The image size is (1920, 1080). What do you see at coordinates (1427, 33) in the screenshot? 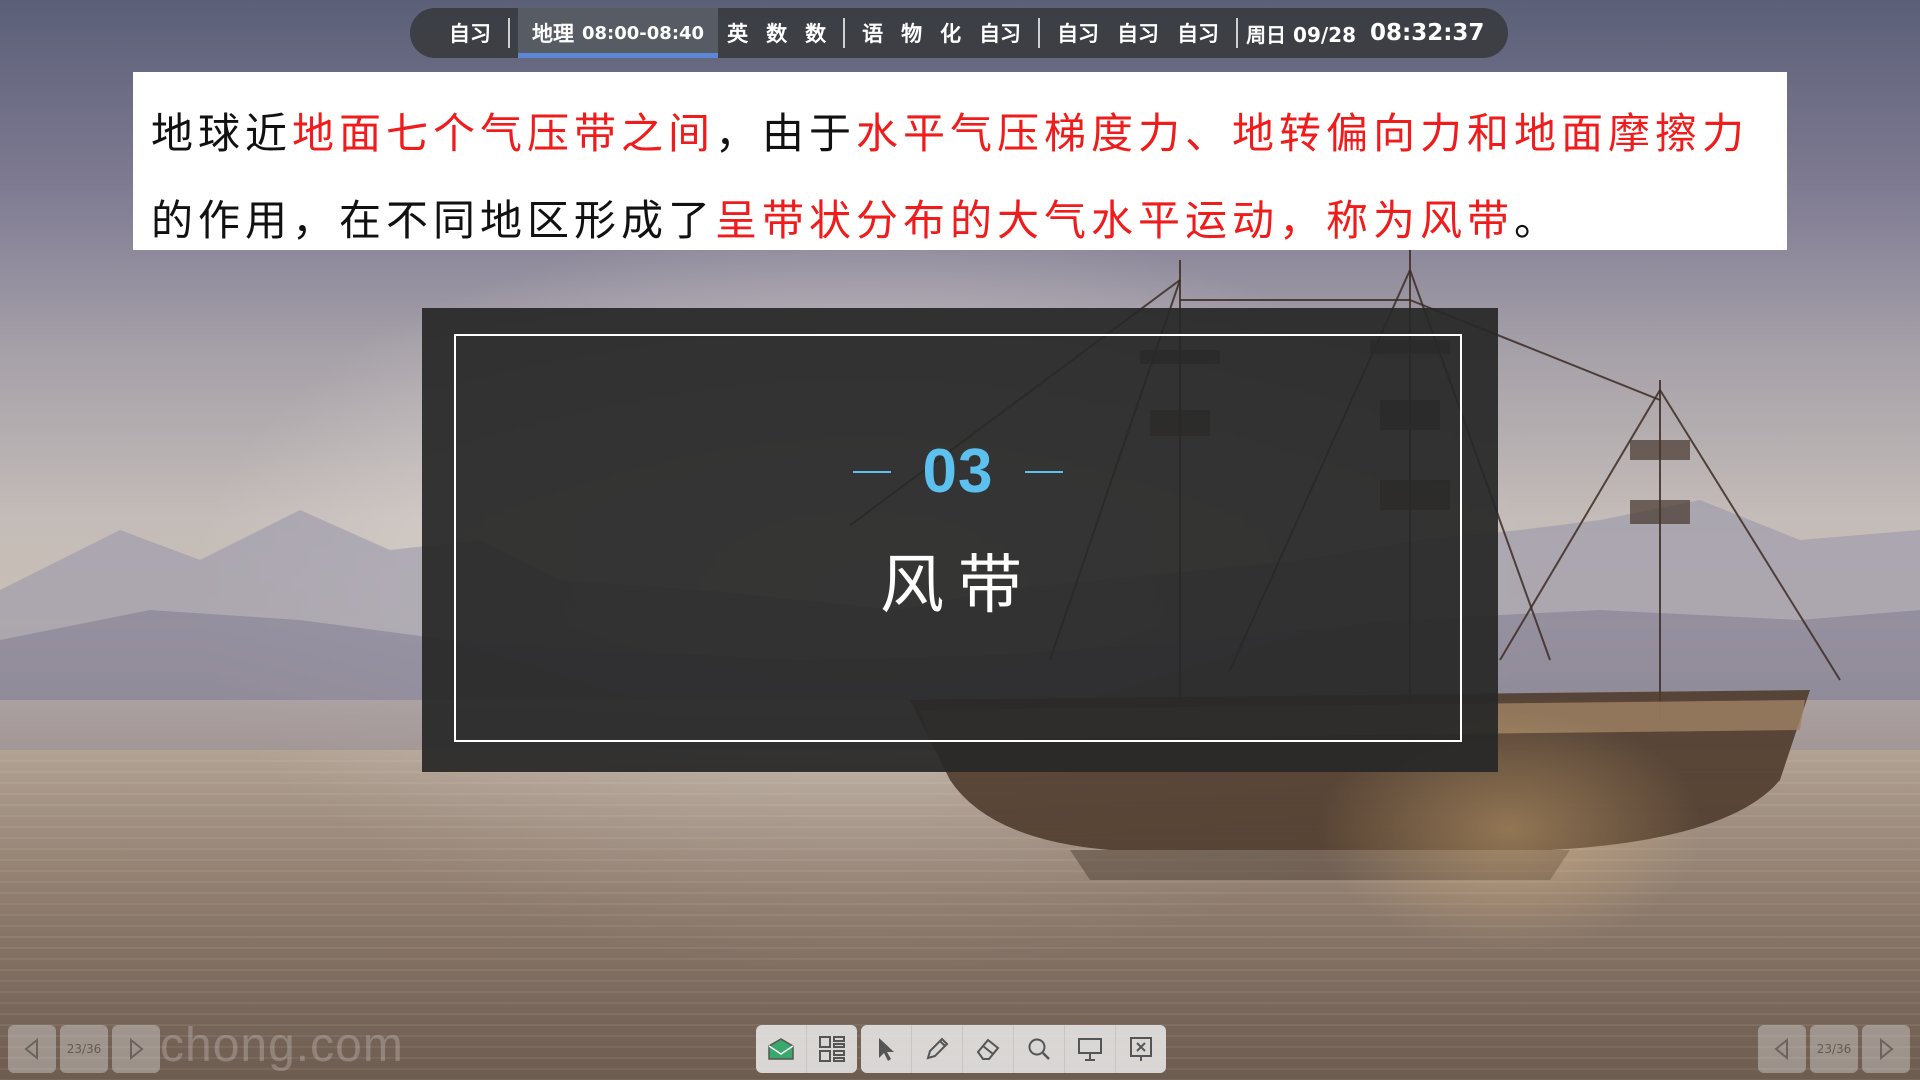
I see `clock-display: 08:32:37` at bounding box center [1427, 33].